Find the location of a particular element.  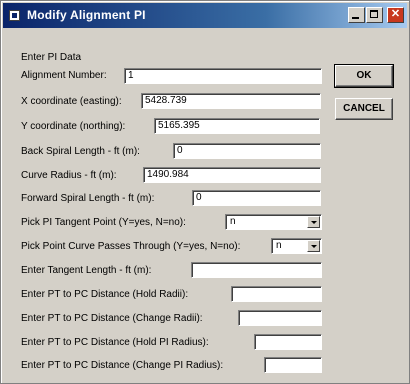

title-bar: Modify Alignment PI ✕ is located at coordinates (205, 15).